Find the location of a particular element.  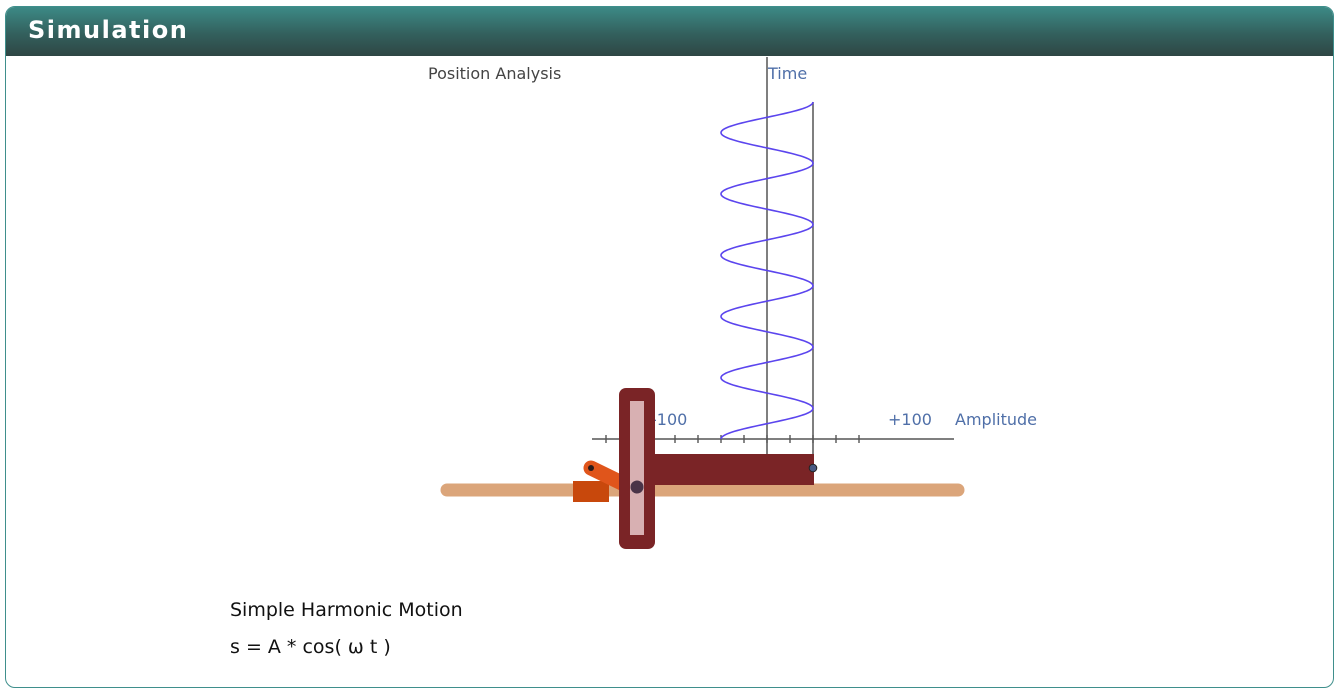

graph-title: Position Analysis is located at coordinates (494, 73).